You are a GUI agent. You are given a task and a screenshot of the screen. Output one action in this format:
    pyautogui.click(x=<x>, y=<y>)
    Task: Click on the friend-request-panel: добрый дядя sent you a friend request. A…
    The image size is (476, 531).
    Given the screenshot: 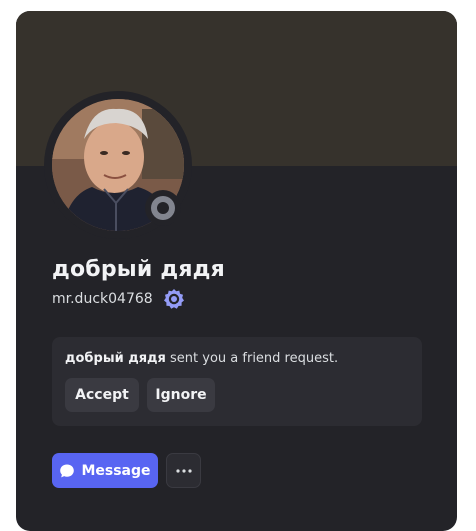 What is the action you would take?
    pyautogui.click(x=237, y=381)
    